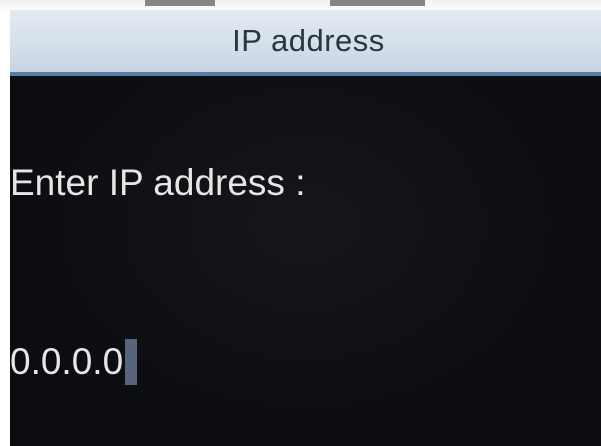 This screenshot has height=446, width=601. What do you see at coordinates (377, 3) in the screenshot?
I see `bezel-button-right` at bounding box center [377, 3].